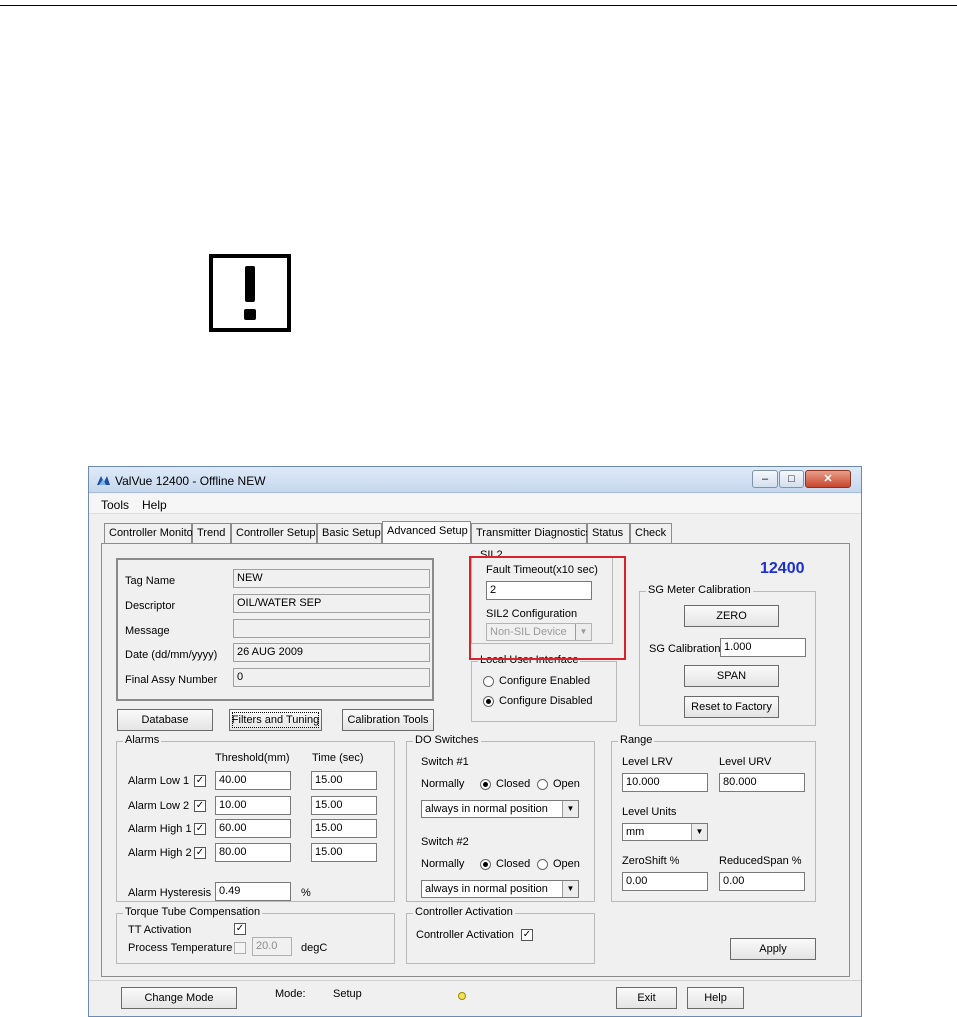  Describe the element at coordinates (200, 781) in the screenshot. I see `alarm-low1-checkbox: ✓` at that location.